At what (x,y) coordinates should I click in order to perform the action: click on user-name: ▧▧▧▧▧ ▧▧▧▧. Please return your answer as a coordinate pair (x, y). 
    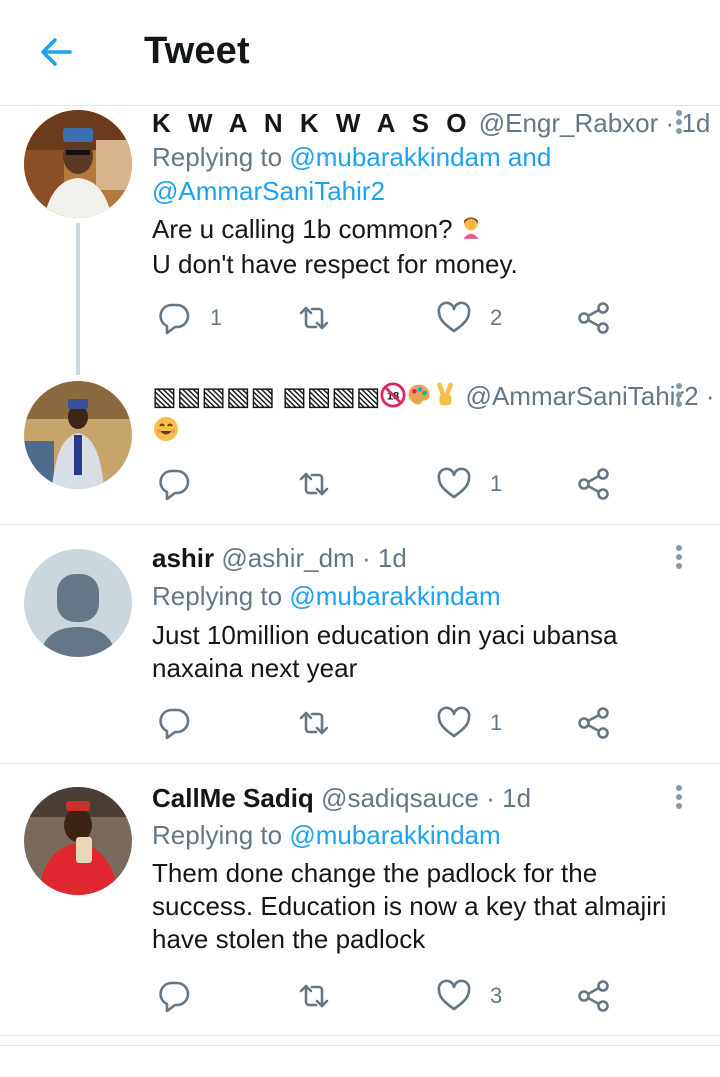
    Looking at the image, I should click on (266, 396).